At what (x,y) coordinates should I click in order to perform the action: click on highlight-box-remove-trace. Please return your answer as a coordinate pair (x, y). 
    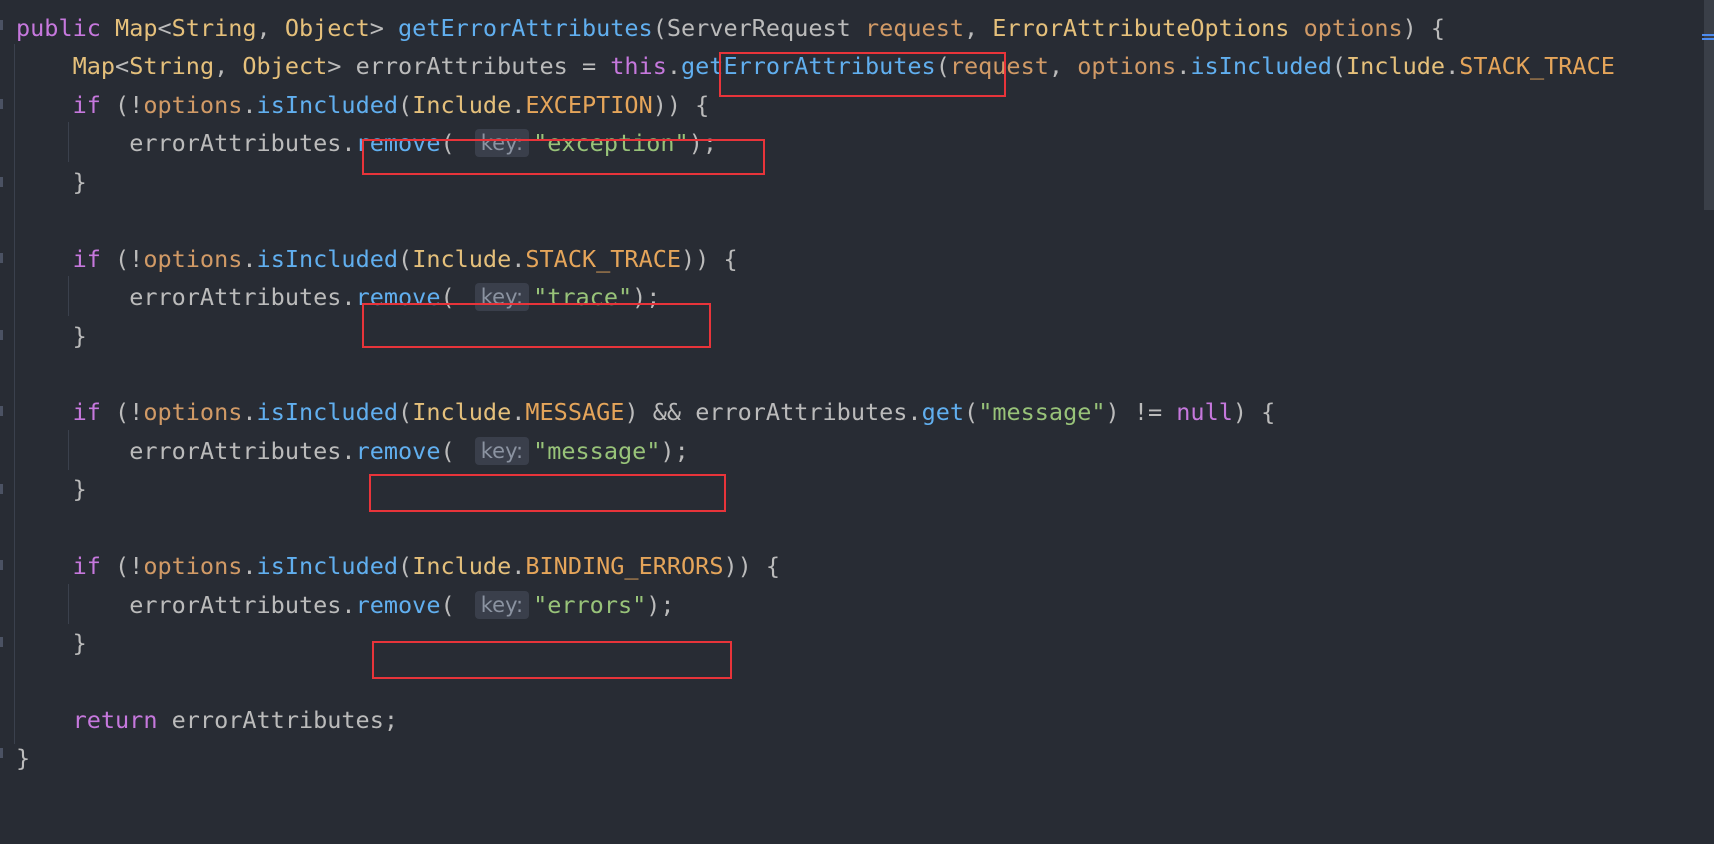
    Looking at the image, I should click on (536, 325).